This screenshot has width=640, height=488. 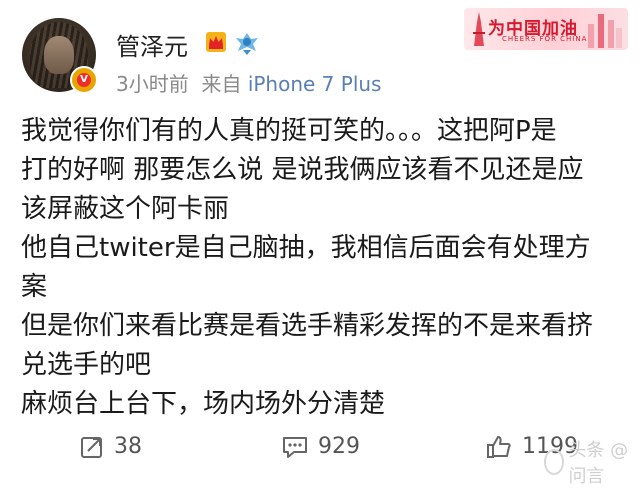 I want to click on cheers-for-china-badge: 为中国加油 CHEERS FOR CHINA, so click(x=546, y=29).